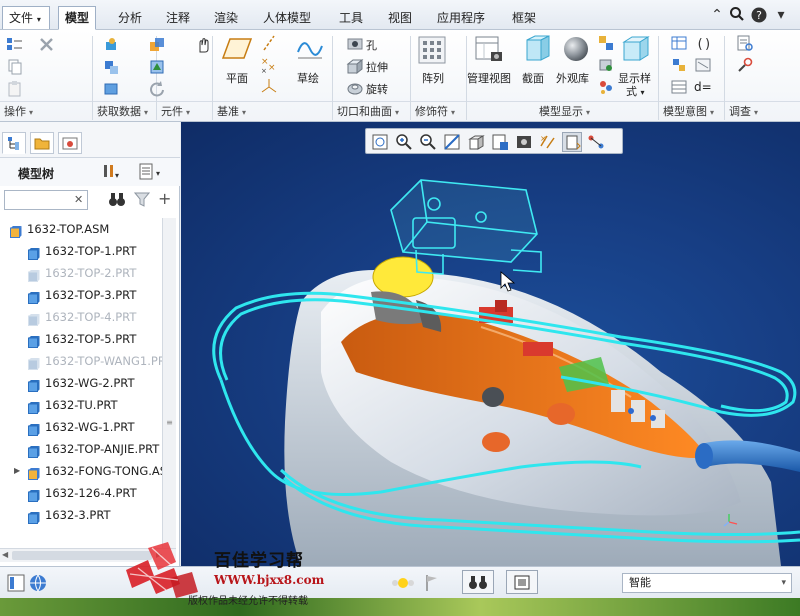 This screenshot has height=616, width=800. I want to click on collapse-ribbon-icon: ⌃, so click(717, 15).